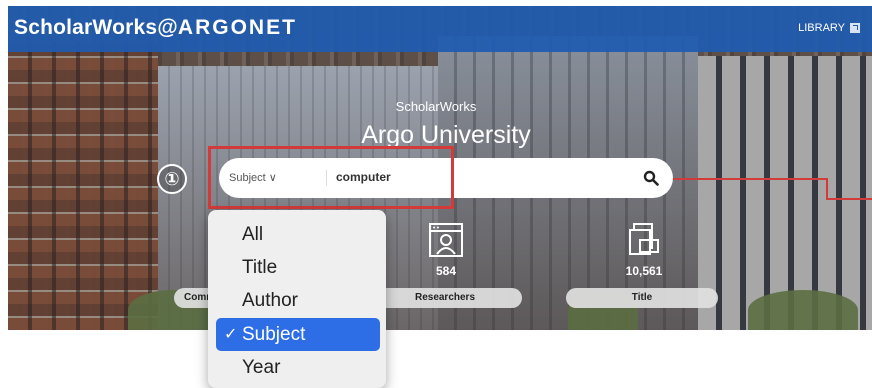 This screenshot has height=388, width=872. I want to click on library-link: LIBRARY, so click(829, 28).